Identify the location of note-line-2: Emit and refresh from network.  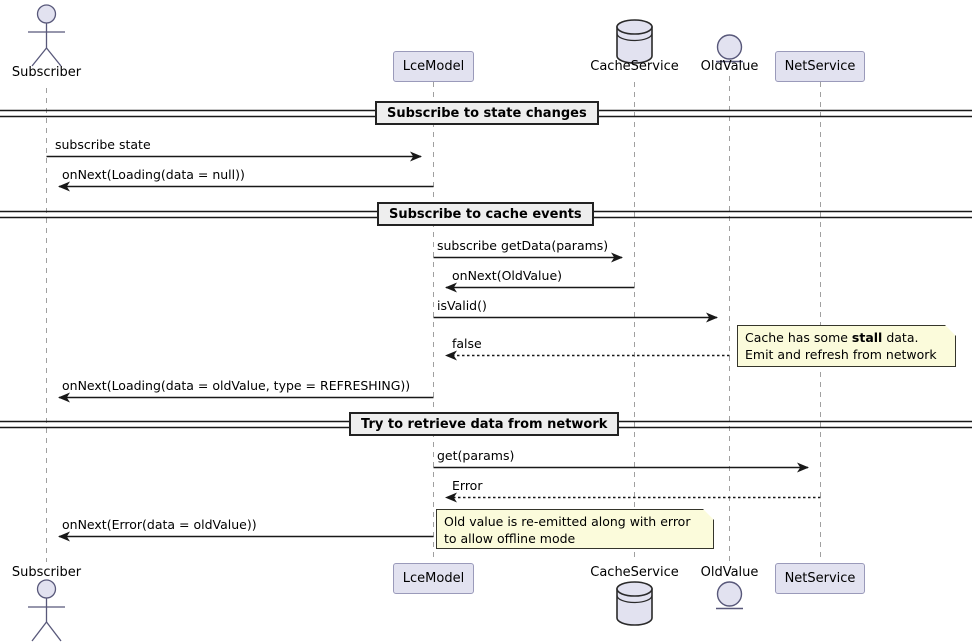
(841, 354).